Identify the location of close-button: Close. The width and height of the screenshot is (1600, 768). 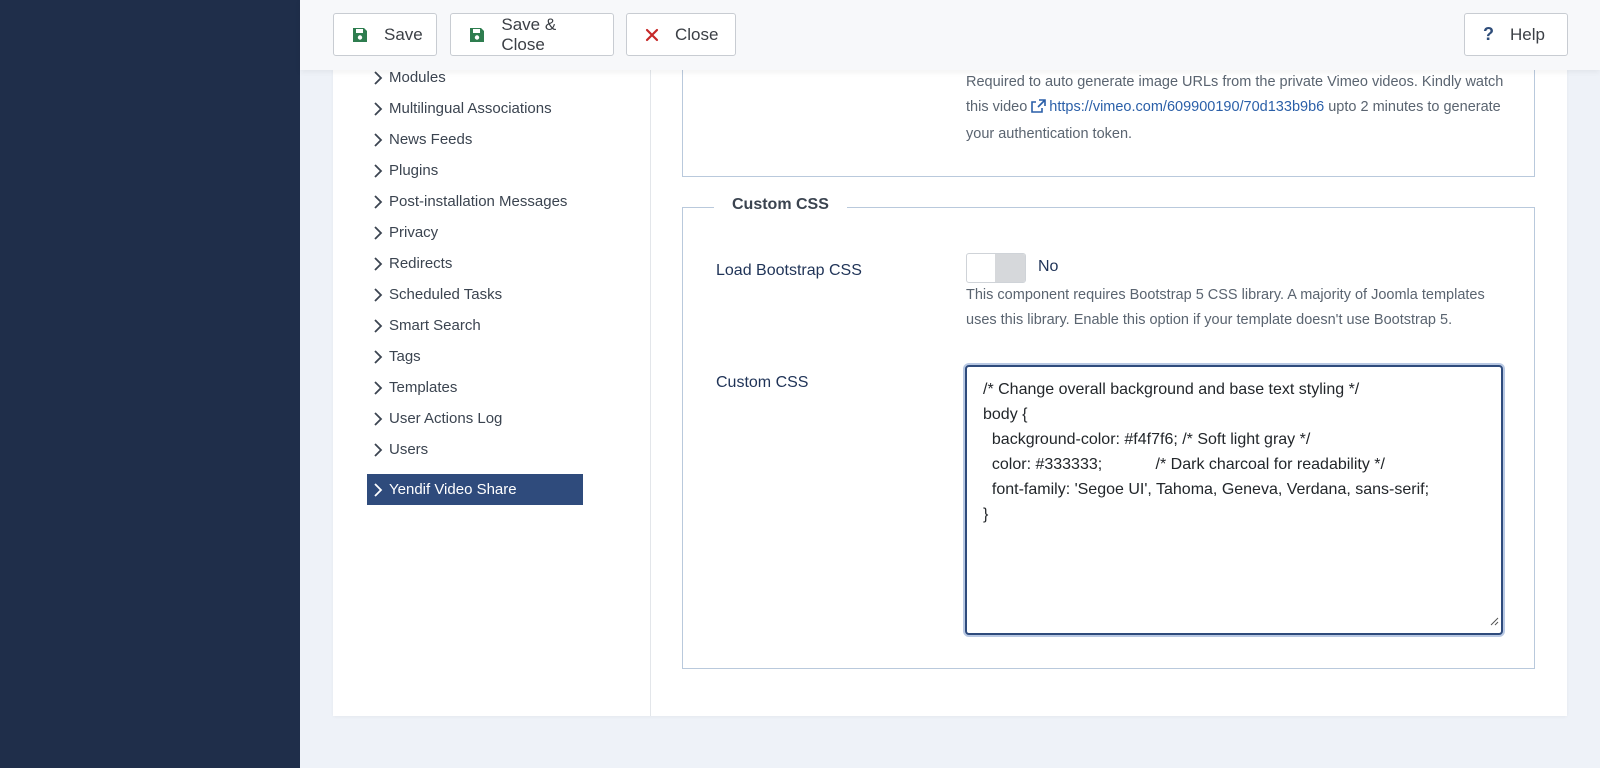
(681, 34).